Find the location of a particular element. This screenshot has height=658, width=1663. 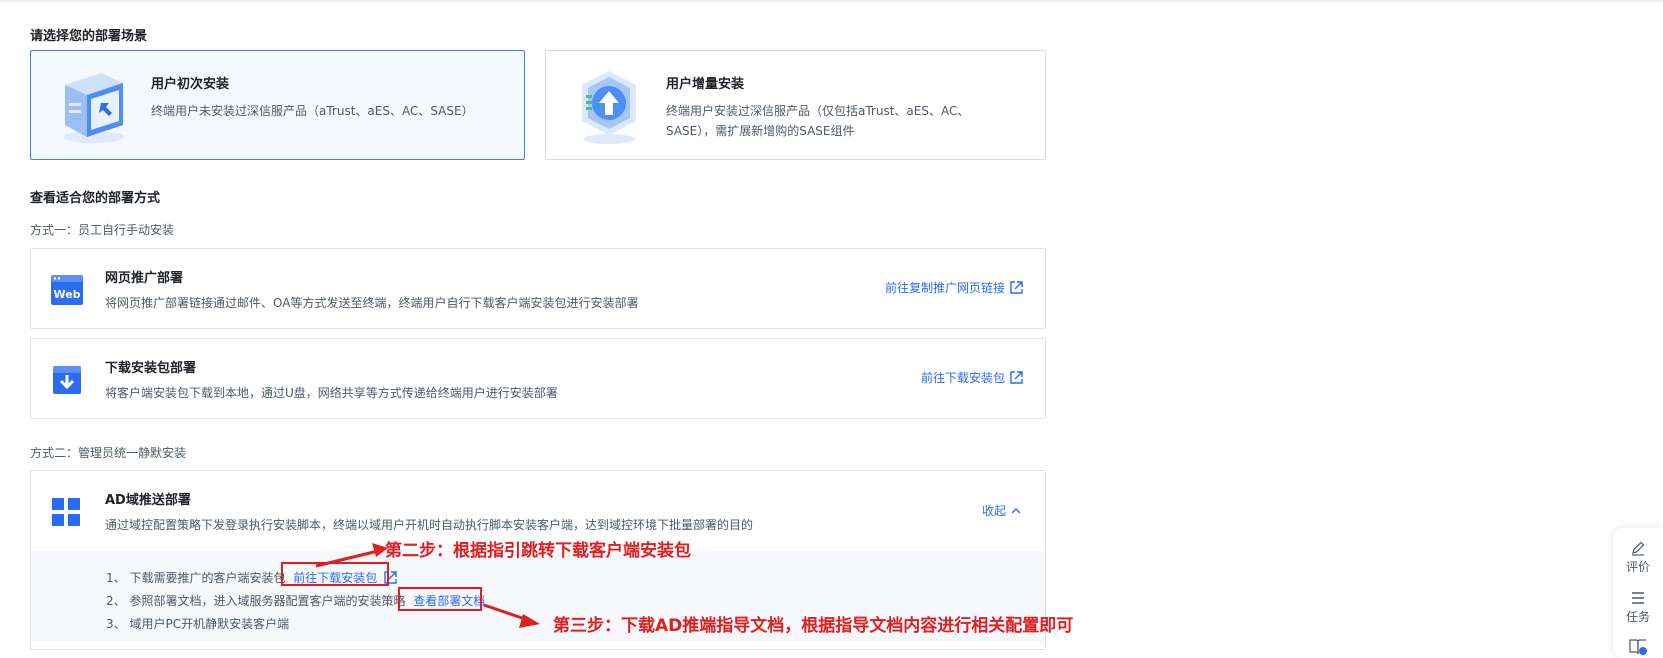

step-text: 1、 下载需要推广的客户端安装包 is located at coordinates (196, 578).